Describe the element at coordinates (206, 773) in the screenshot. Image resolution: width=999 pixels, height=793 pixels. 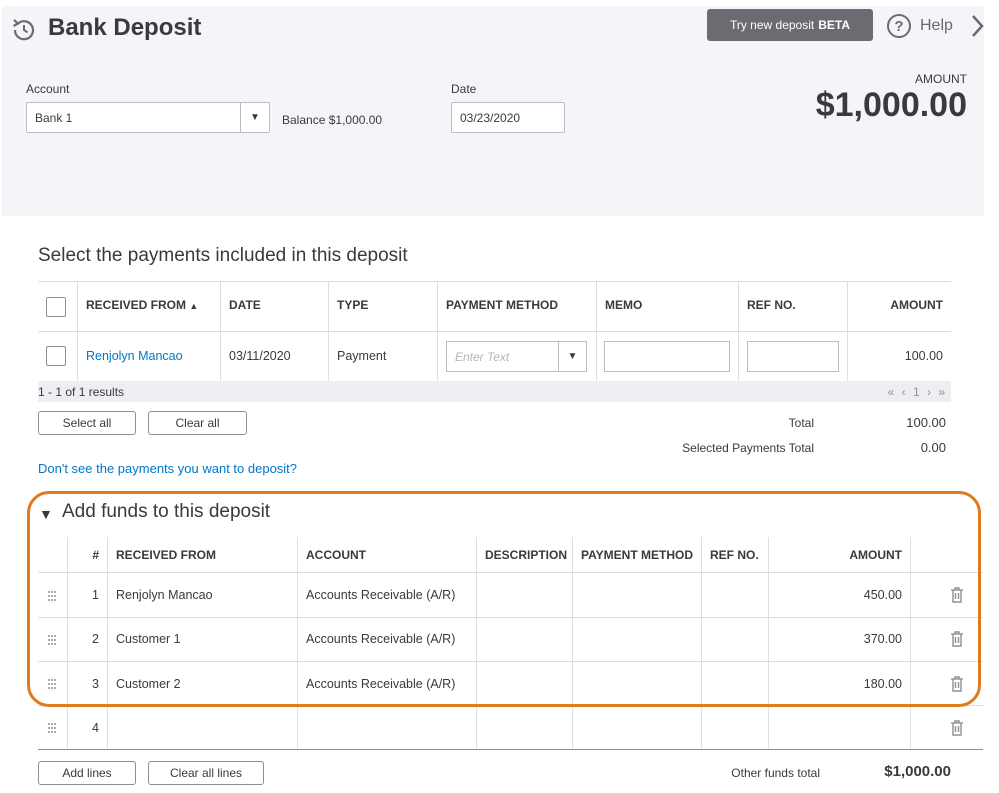
I see `clear-all-lines-button: Clear all lines` at that location.